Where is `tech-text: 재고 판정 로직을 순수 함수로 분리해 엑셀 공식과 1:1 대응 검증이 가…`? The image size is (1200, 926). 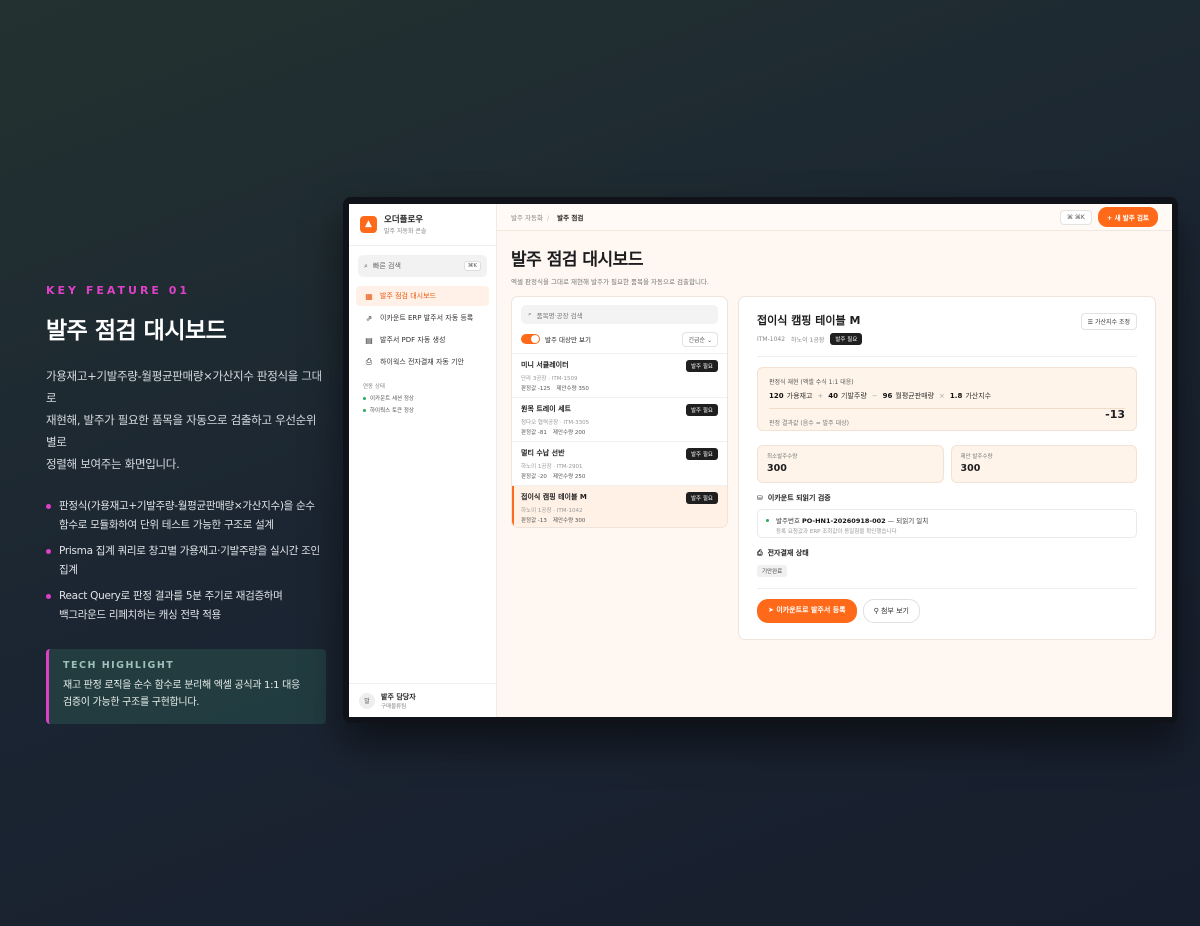 tech-text: 재고 판정 로직을 순수 함수로 분리해 엑셀 공식과 1:1 대응 검증이 가… is located at coordinates (187, 694).